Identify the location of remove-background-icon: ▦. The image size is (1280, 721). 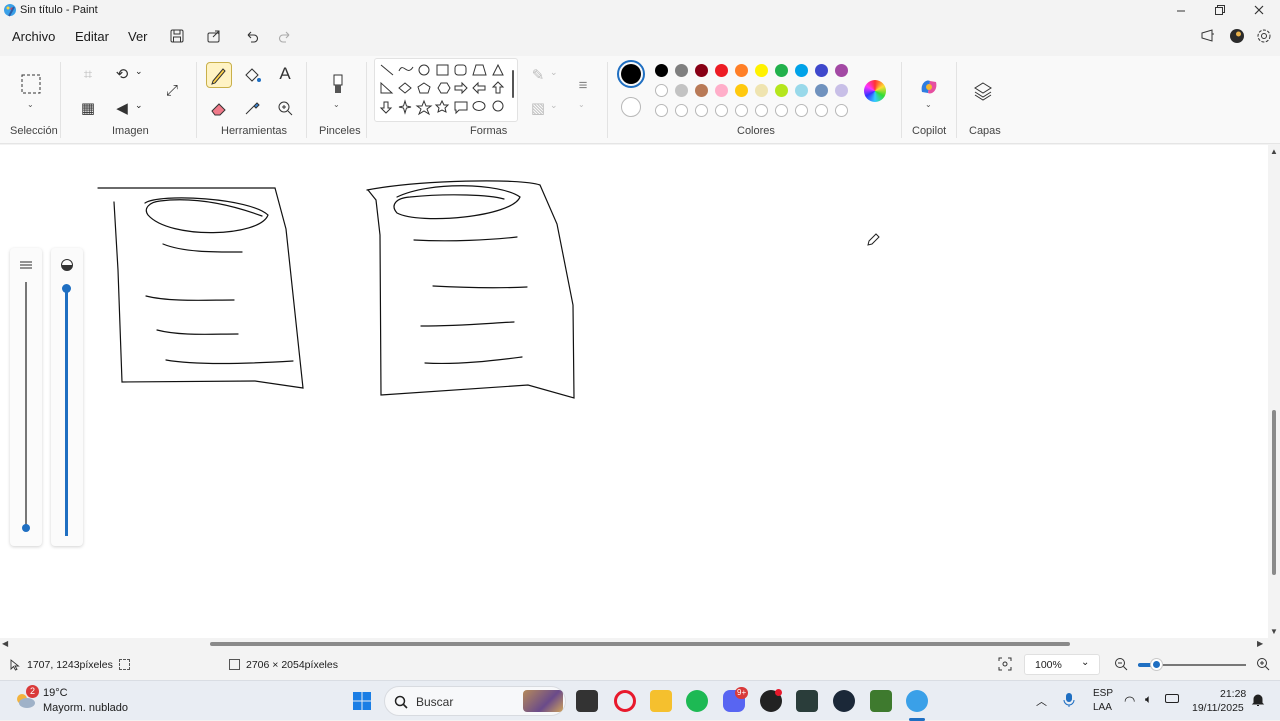
(88, 108).